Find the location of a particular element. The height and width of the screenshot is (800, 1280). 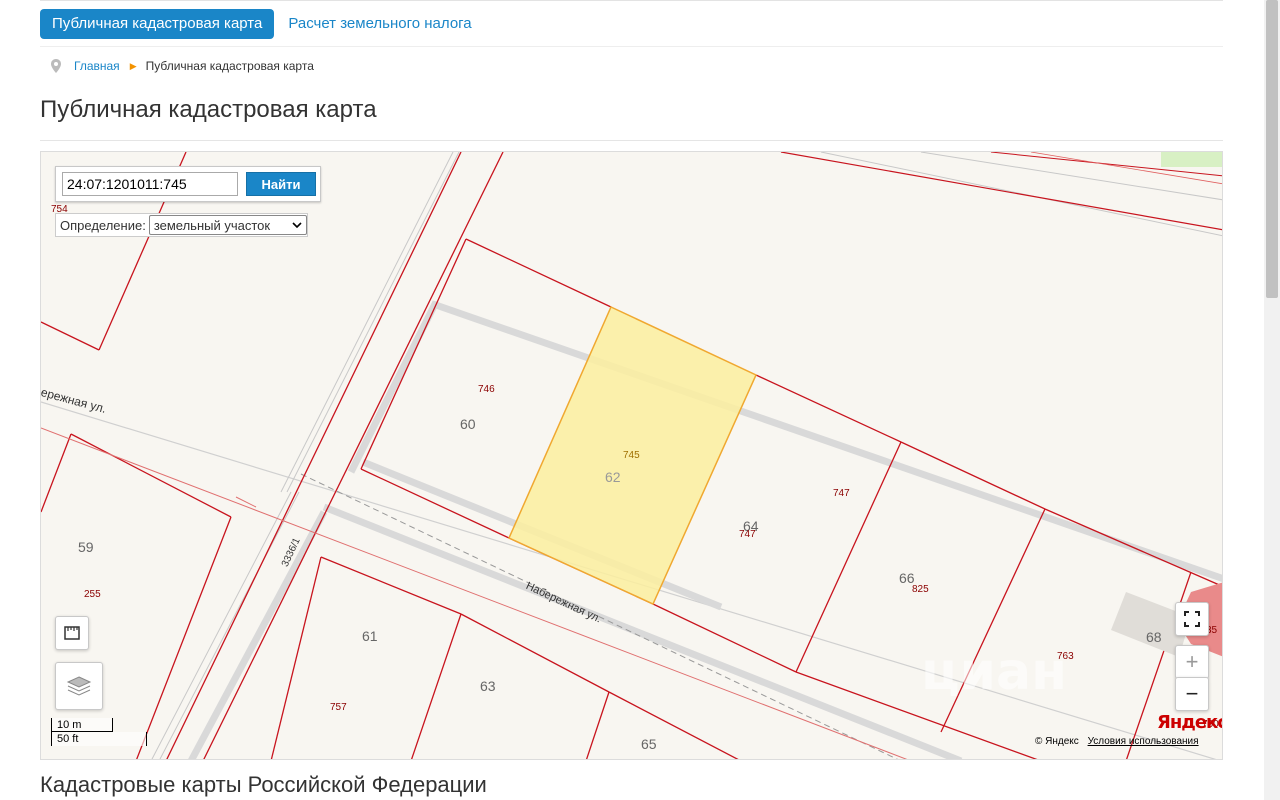

parcel-number-61: 61 is located at coordinates (370, 636).